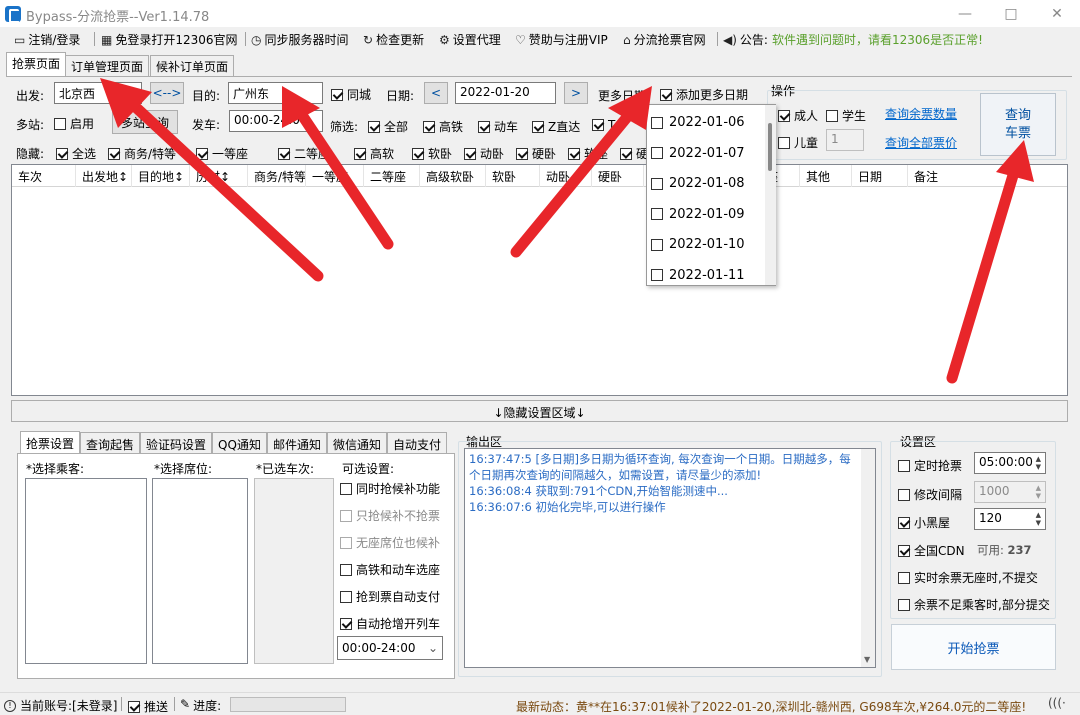  I want to click on menu-vip: ♡ 赞助与注册VIP, so click(561, 39).